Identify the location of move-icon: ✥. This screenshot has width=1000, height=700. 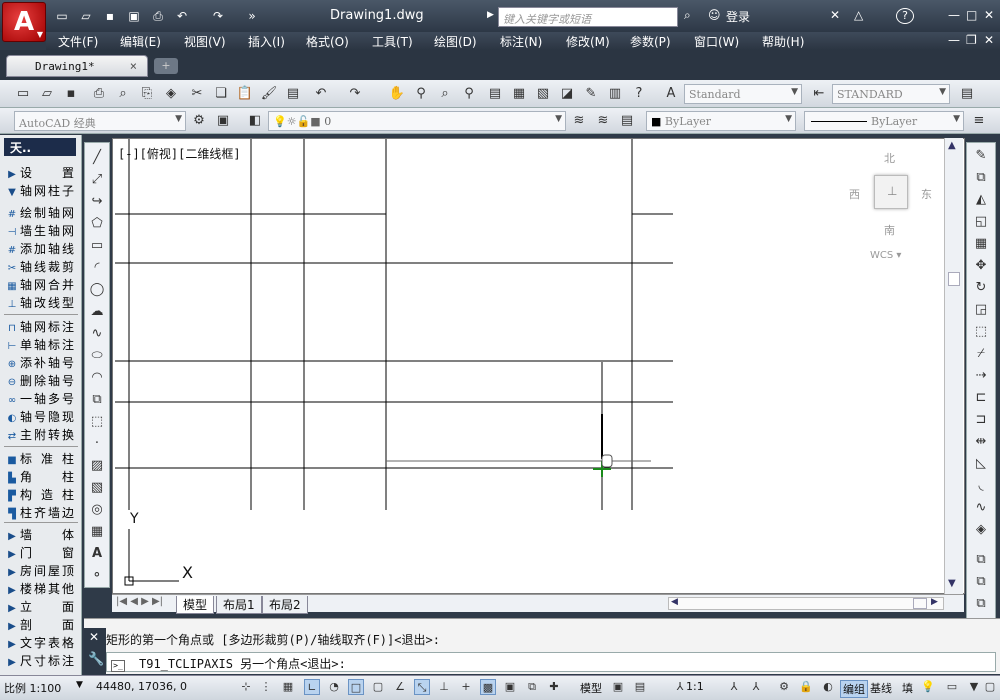
(981, 266).